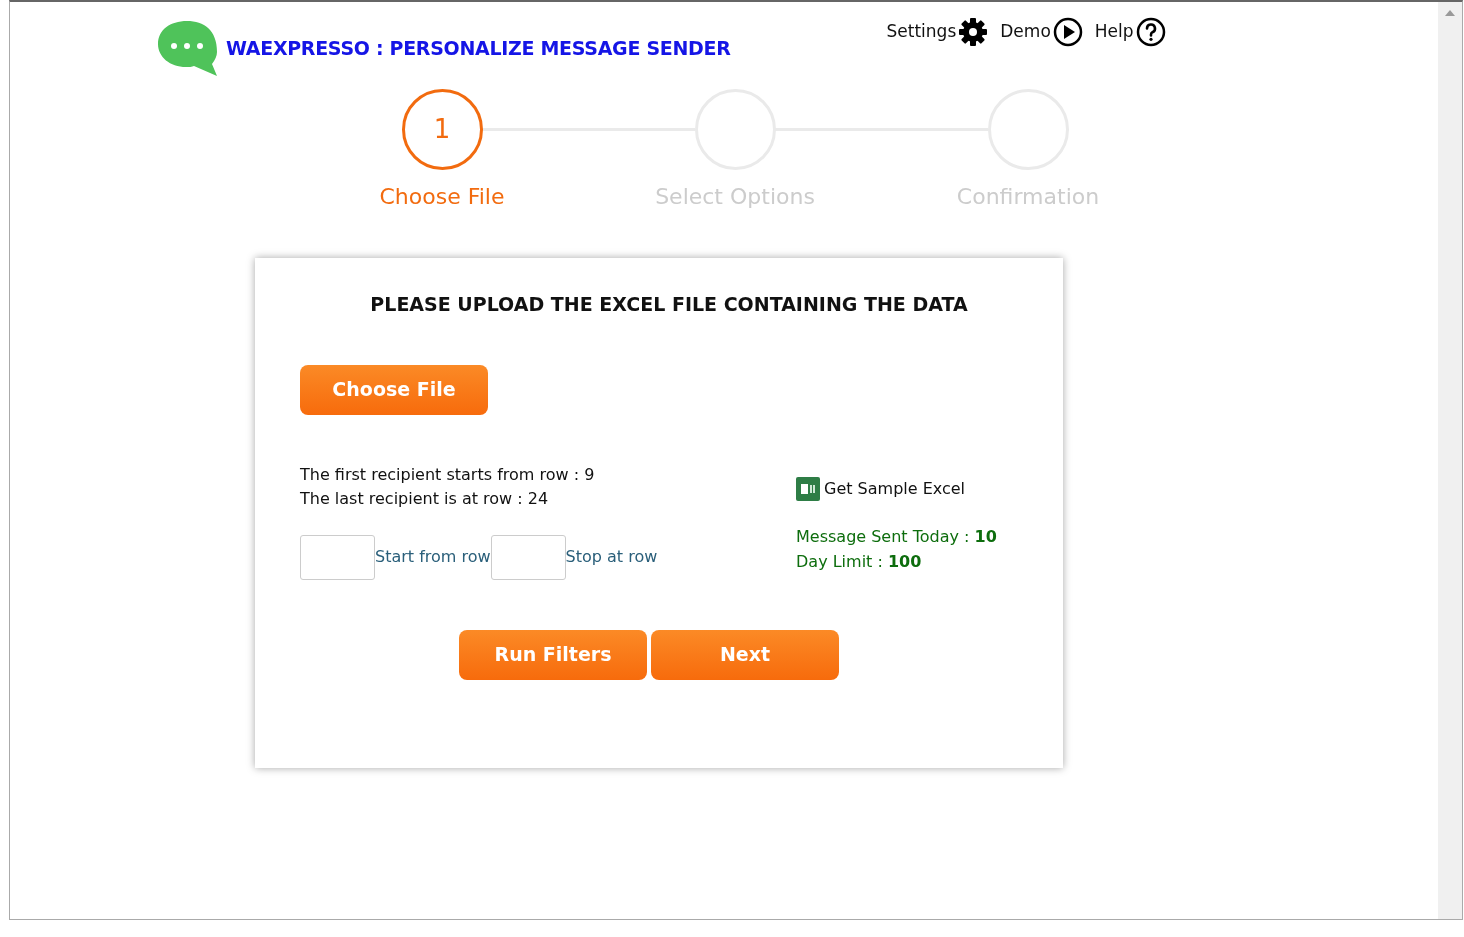  What do you see at coordinates (1150, 32) in the screenshot?
I see `help-icon` at bounding box center [1150, 32].